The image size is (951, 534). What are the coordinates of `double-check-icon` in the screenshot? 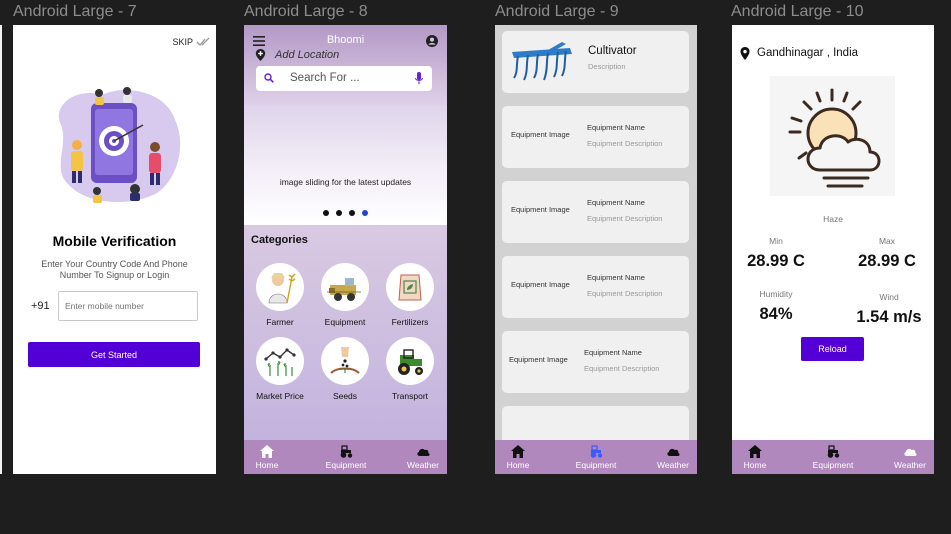 It's located at (203, 41).